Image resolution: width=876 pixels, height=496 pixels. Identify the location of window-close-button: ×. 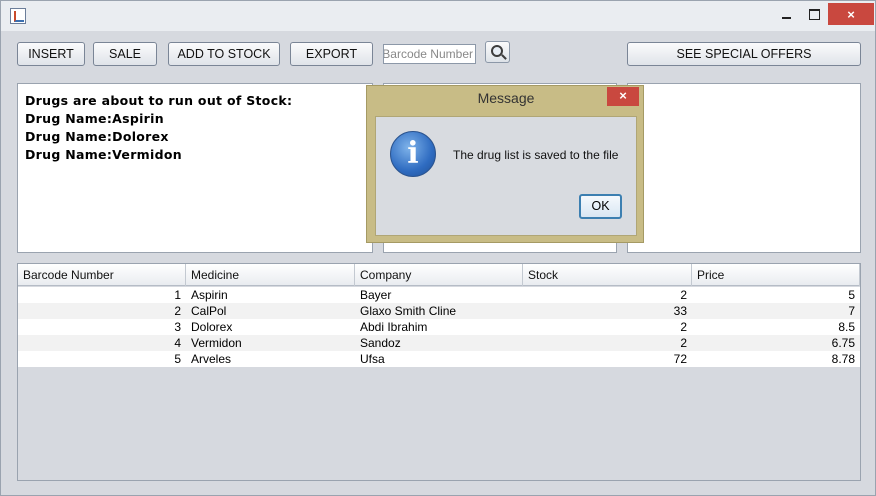
(851, 14).